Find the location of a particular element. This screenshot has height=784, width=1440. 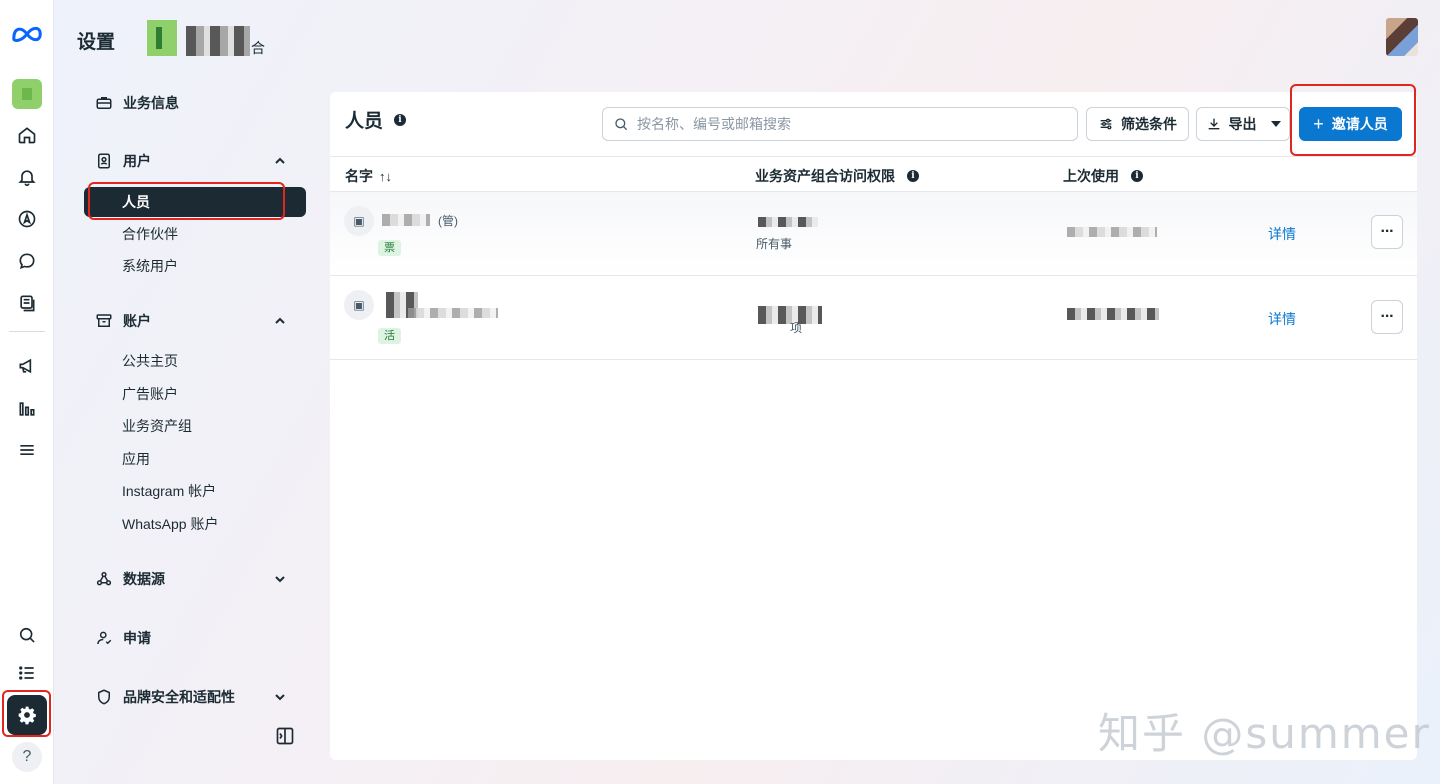

nav-item-people: 人员 is located at coordinates (195, 202).